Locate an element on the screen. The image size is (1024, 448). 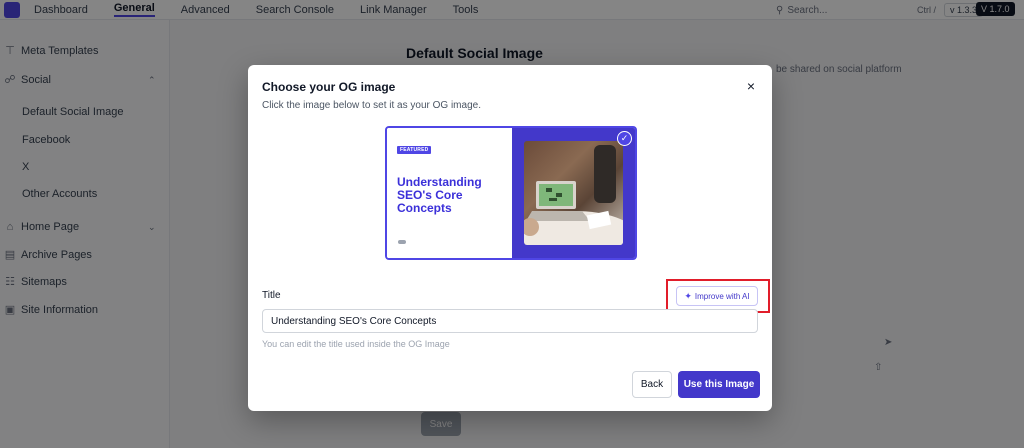
use-this-image-button: Use this Image is located at coordinates (719, 384).